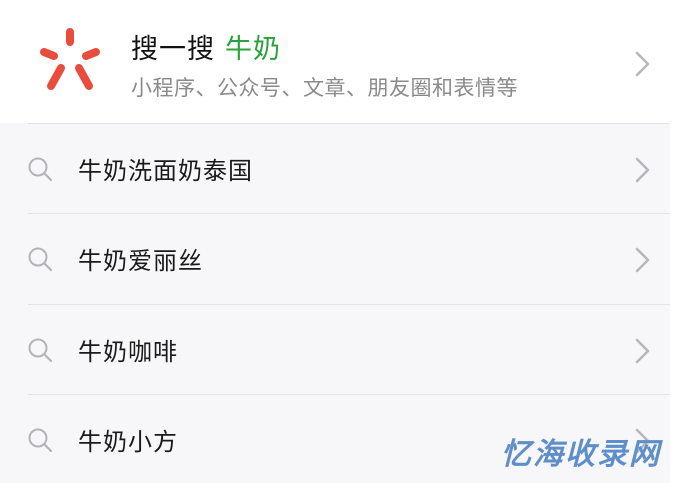  What do you see at coordinates (128, 352) in the screenshot?
I see `suggestion-label: 牛奶咖啡` at bounding box center [128, 352].